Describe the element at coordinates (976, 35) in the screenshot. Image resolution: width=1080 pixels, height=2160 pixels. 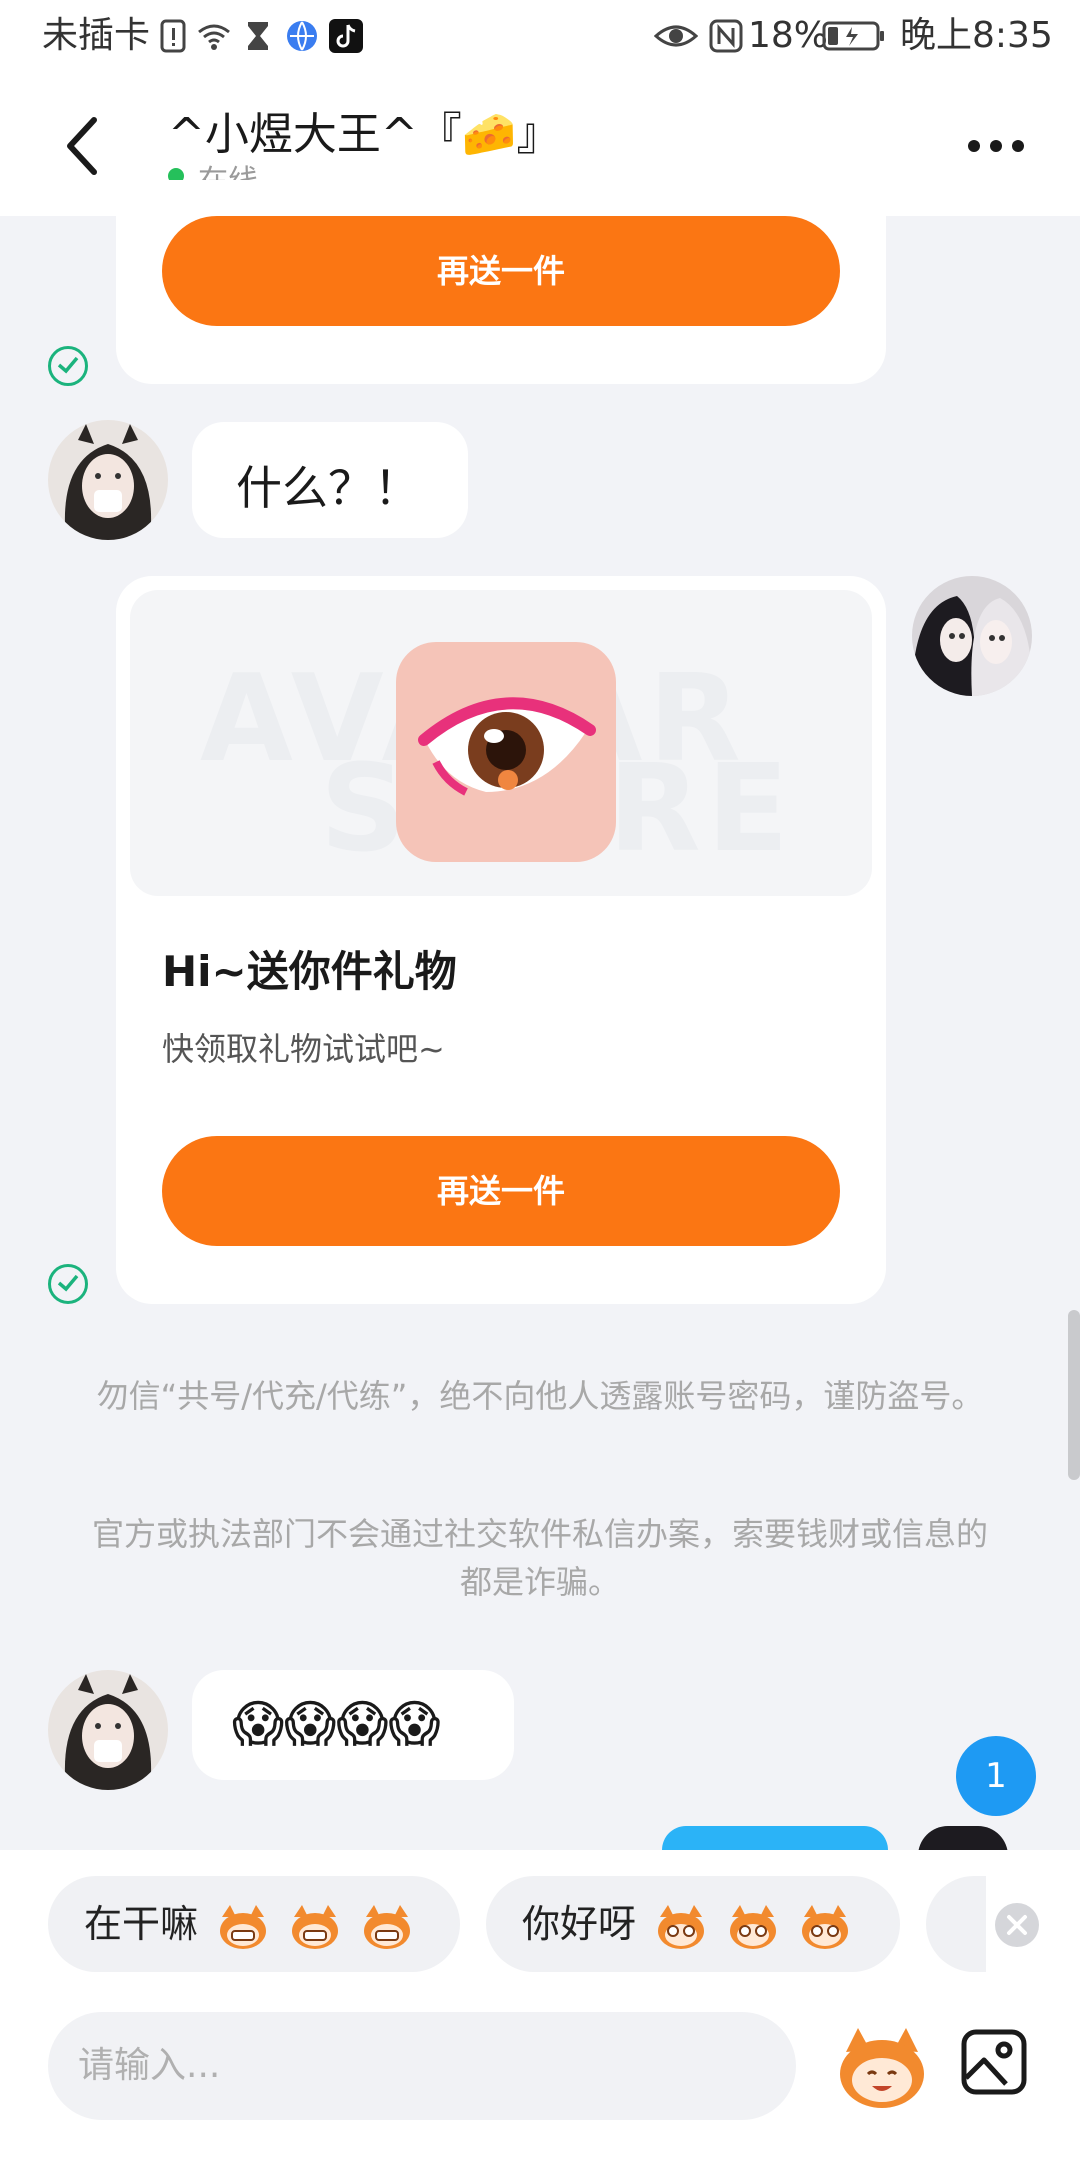
I see `clock: 晚上8:35` at that location.